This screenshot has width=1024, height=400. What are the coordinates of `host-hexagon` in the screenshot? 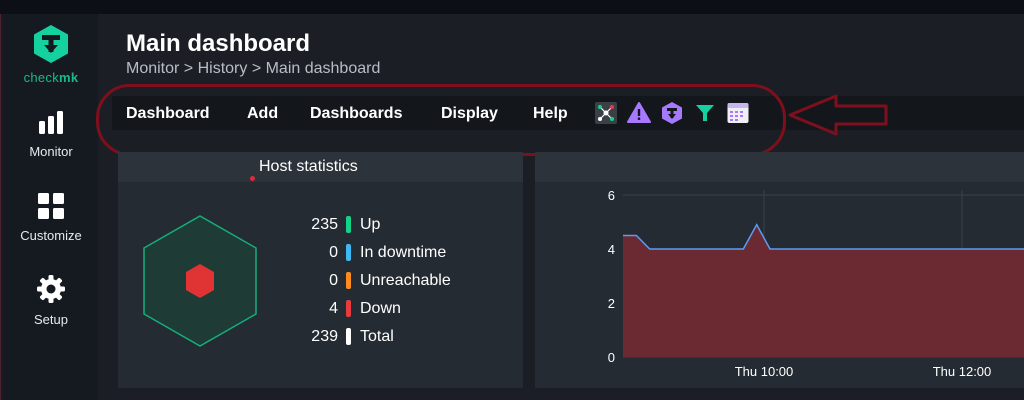 It's located at (200, 281).